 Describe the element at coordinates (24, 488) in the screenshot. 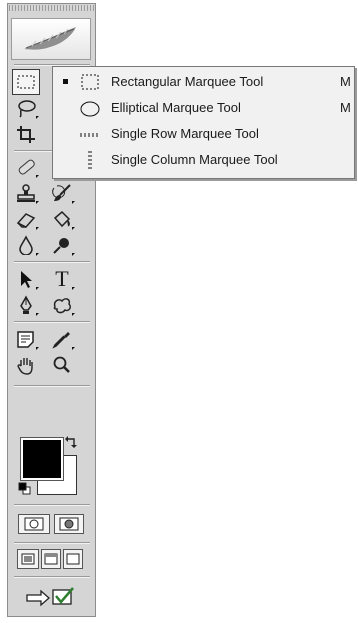

I see `default-colors-icon` at that location.